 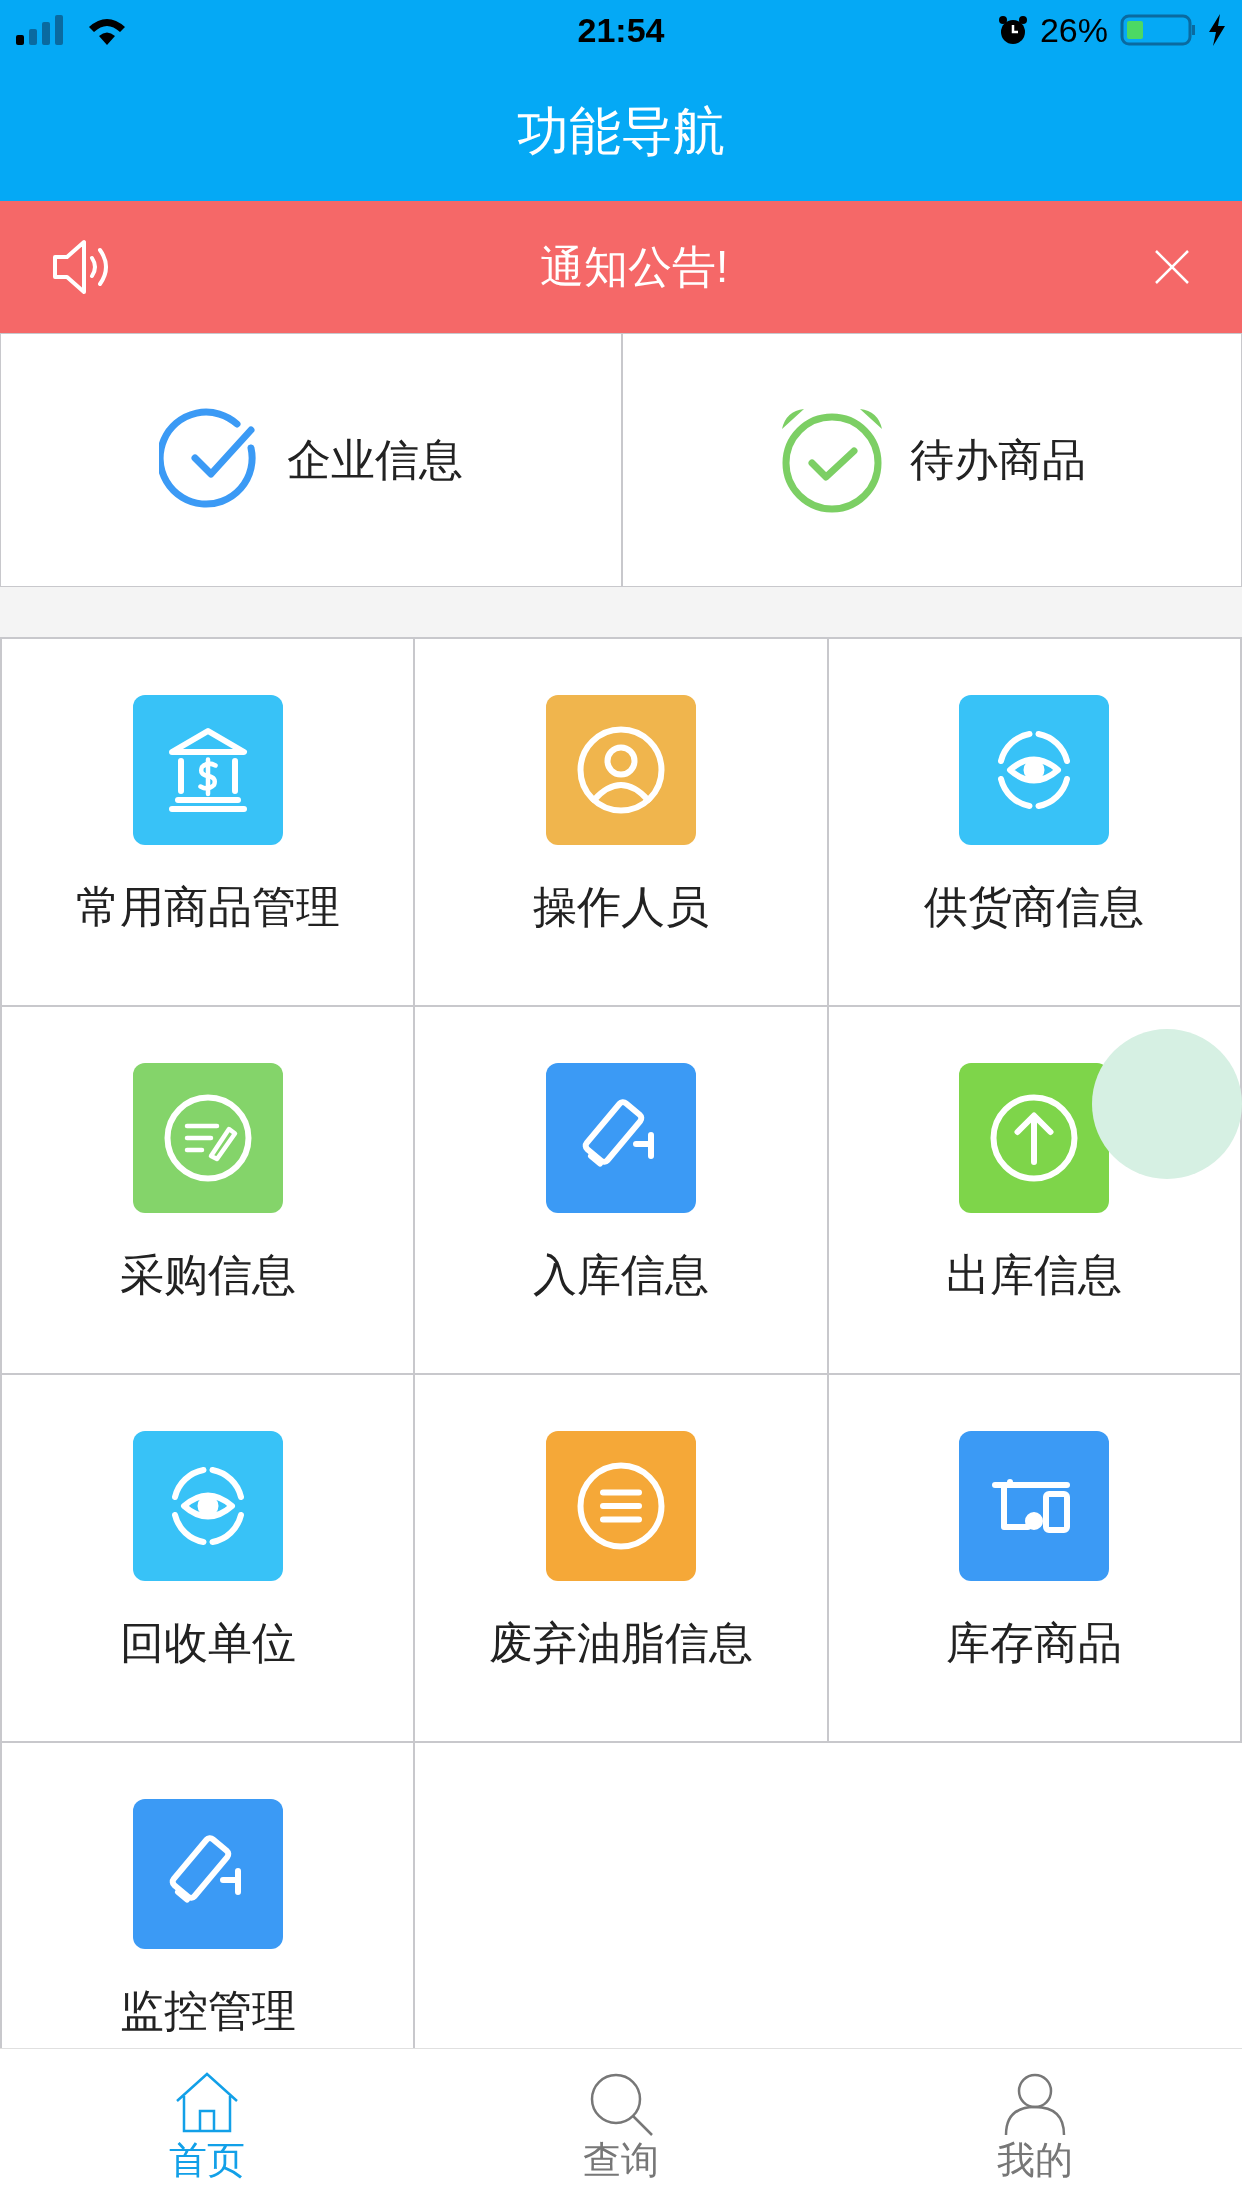 I want to click on menu-tile: 入库信息, so click(x=622, y=1191).